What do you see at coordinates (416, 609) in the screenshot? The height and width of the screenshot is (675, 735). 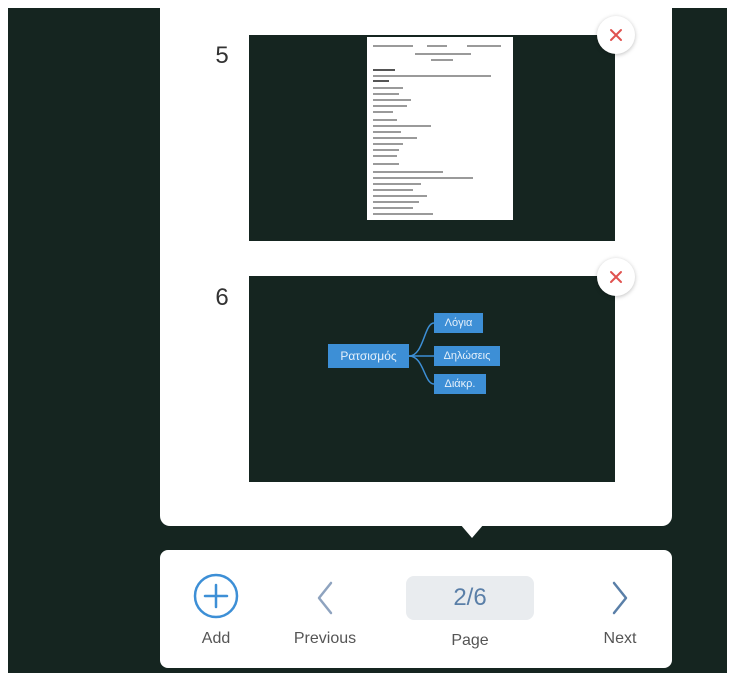 I see `page-navigation-toolbar: Add Previous 2/6 Page Next` at bounding box center [416, 609].